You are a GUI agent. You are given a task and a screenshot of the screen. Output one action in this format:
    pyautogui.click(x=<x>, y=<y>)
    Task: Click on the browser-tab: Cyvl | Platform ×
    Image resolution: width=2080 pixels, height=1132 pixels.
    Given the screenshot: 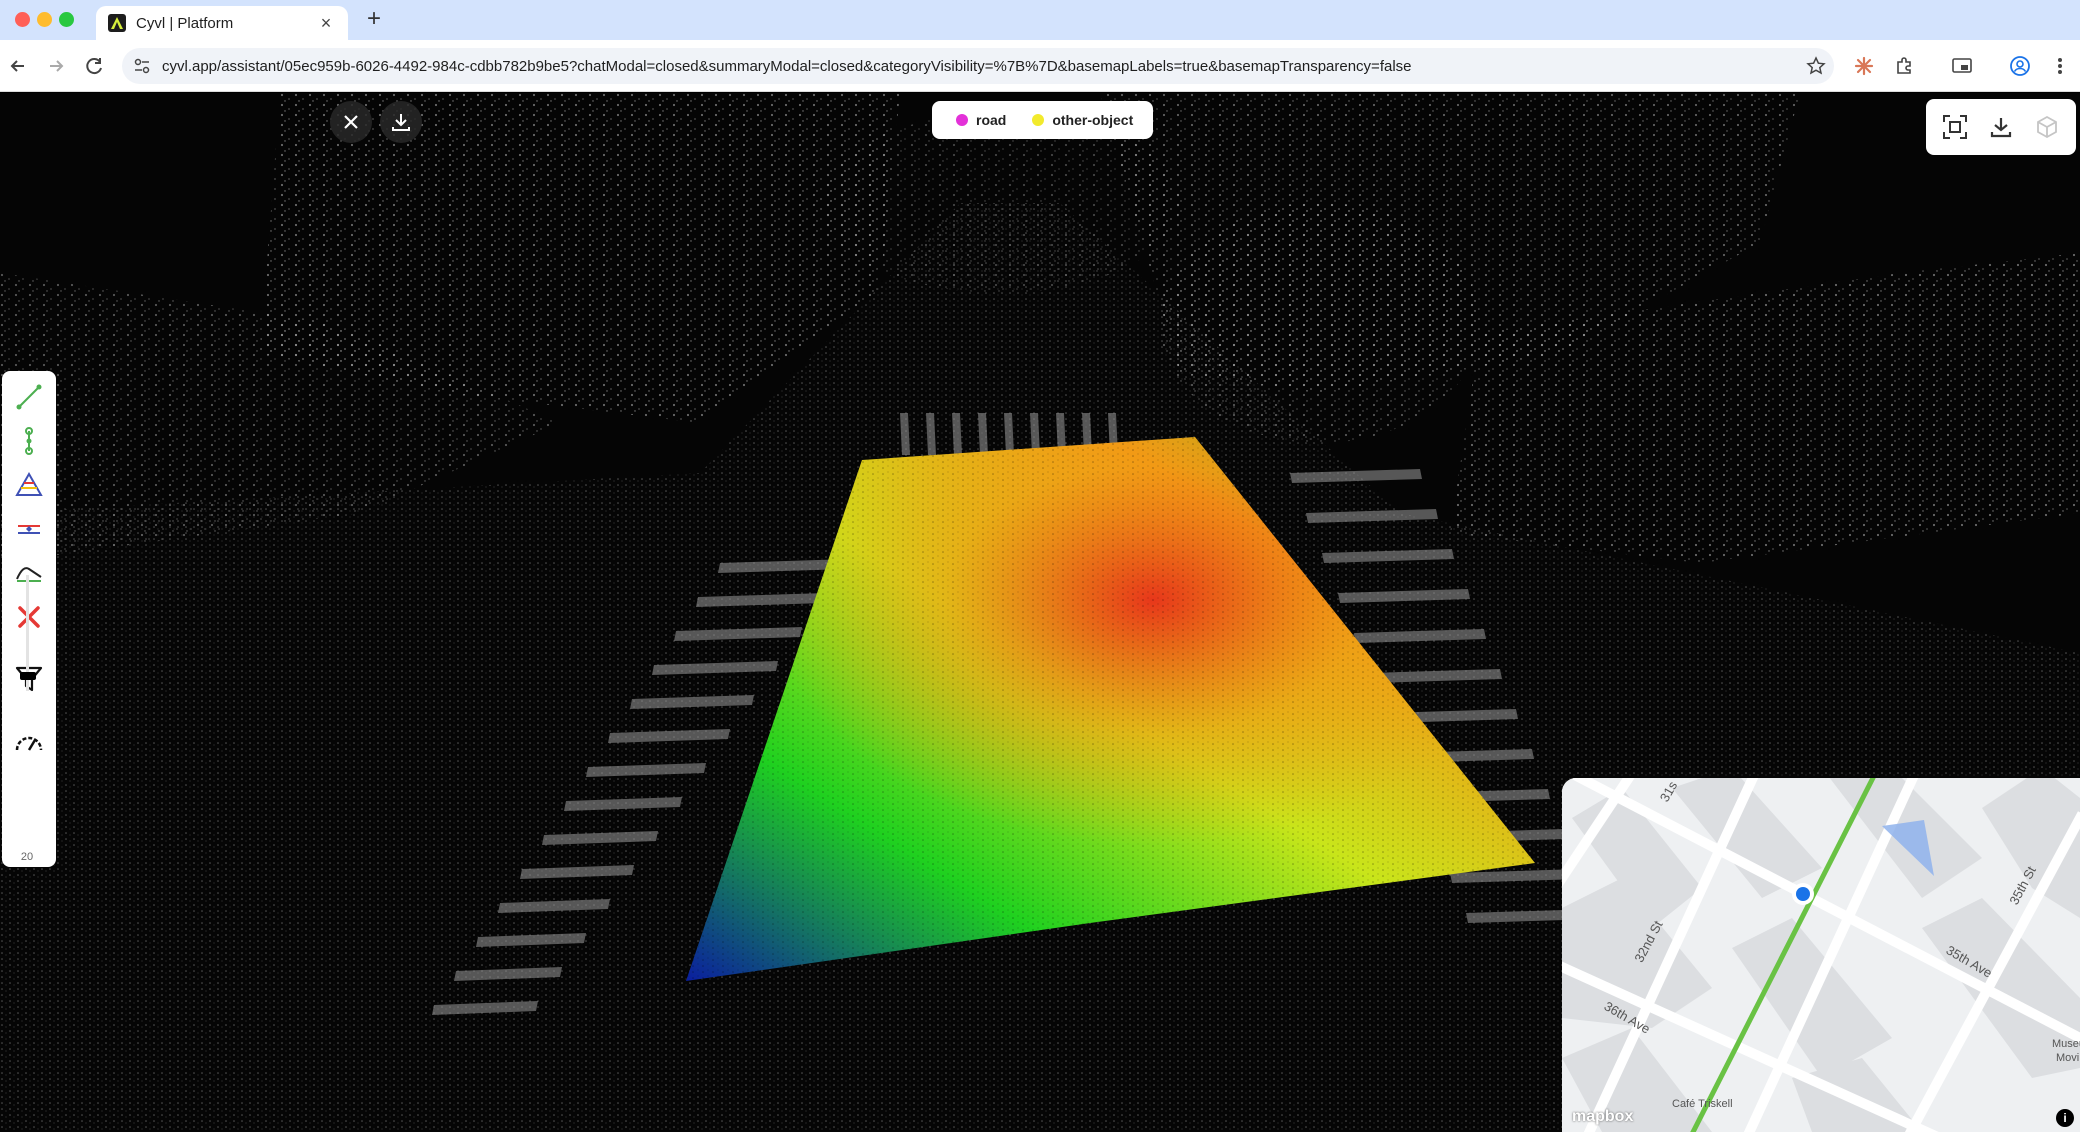 What is the action you would take?
    pyautogui.click(x=222, y=23)
    